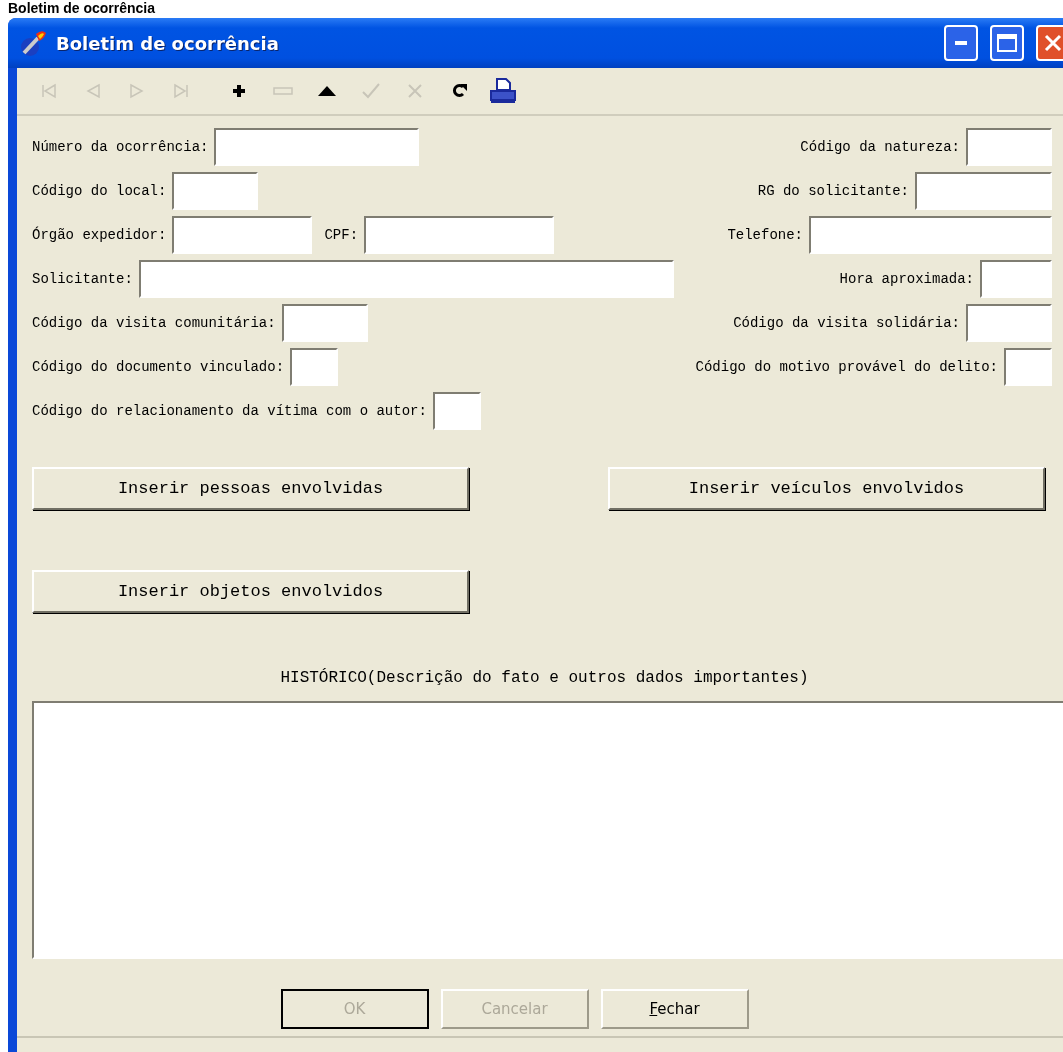 This screenshot has width=1063, height=1052. Describe the element at coordinates (906, 278) in the screenshot. I see `field-label: Hora aproximada:` at that location.